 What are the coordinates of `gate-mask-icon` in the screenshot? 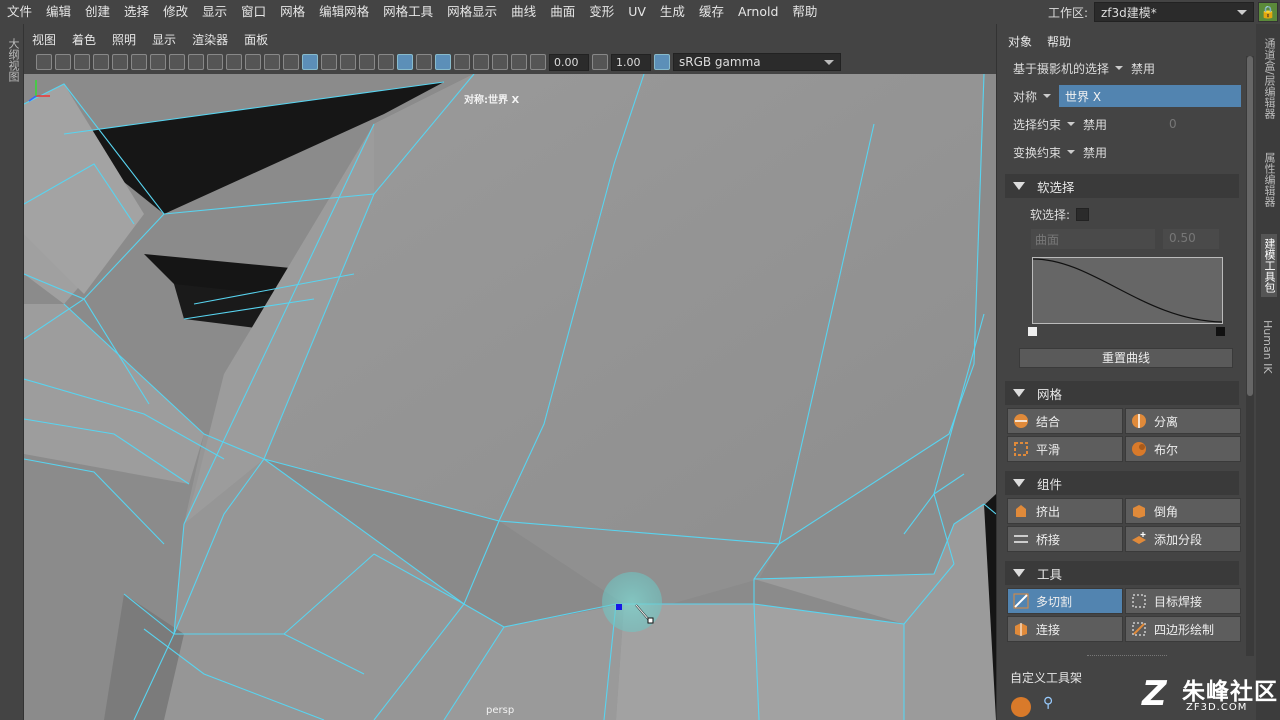 It's located at (215, 62).